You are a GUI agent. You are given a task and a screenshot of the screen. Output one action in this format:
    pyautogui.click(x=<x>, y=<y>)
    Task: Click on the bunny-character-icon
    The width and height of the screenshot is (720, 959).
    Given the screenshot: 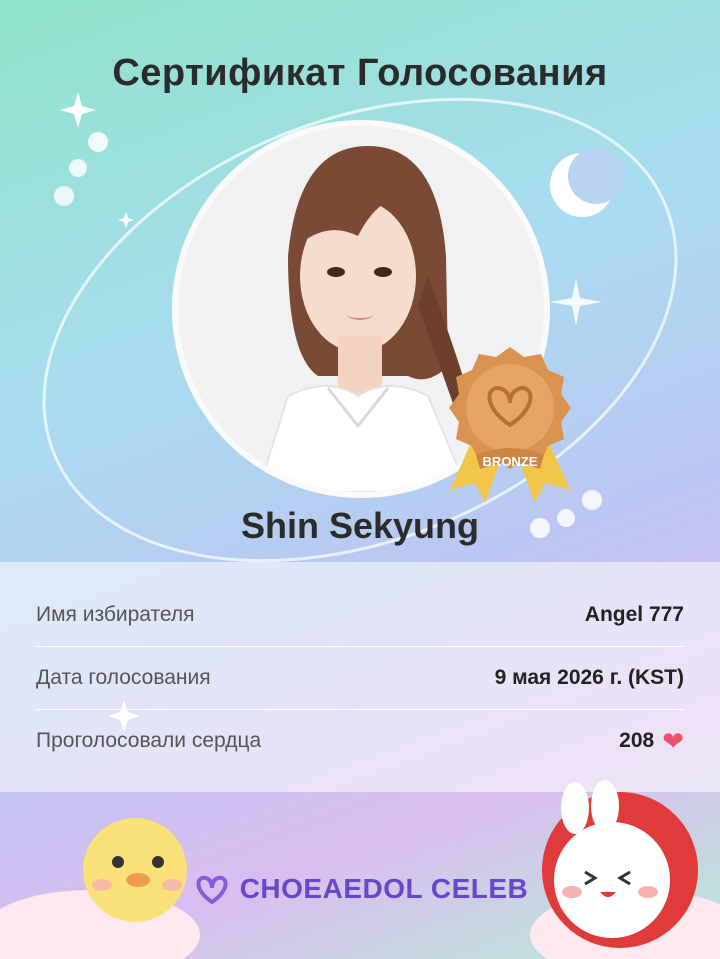 What is the action you would take?
    pyautogui.click(x=620, y=864)
    